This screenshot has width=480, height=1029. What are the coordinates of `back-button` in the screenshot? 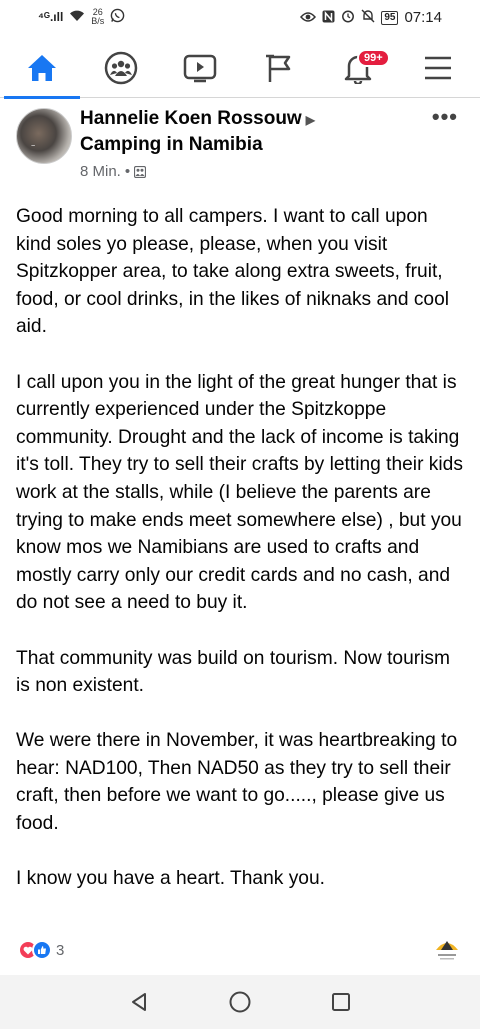 It's located at (139, 1002).